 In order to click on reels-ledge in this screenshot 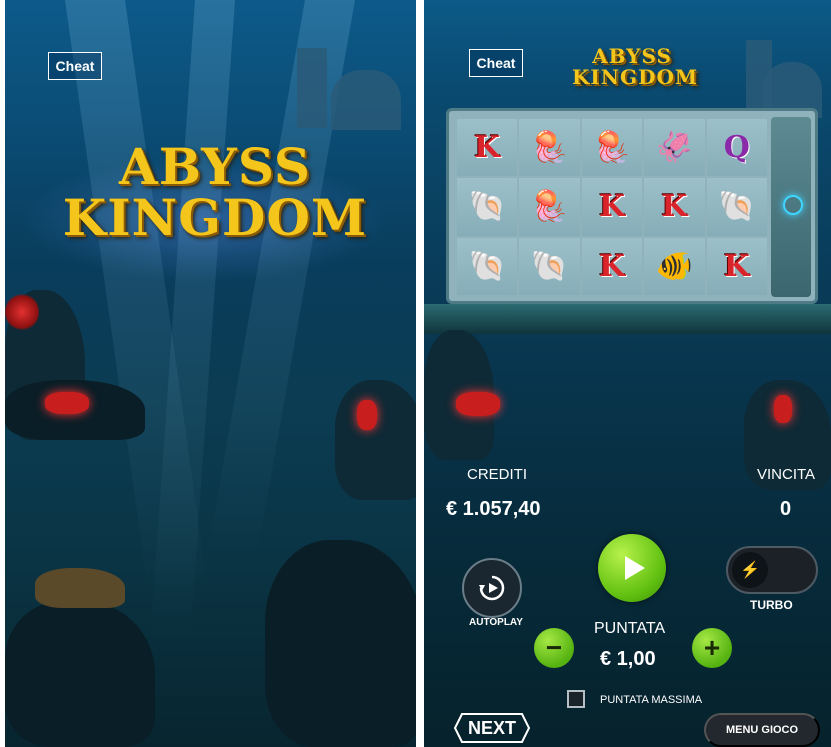, I will do `click(627, 319)`.